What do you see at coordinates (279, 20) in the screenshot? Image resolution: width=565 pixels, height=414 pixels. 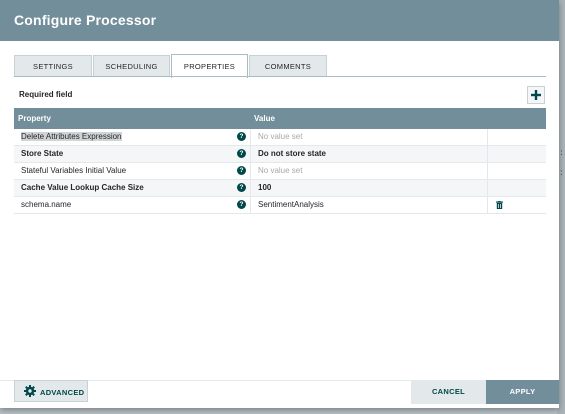 I see `dialog-header: Configure Processor` at bounding box center [279, 20].